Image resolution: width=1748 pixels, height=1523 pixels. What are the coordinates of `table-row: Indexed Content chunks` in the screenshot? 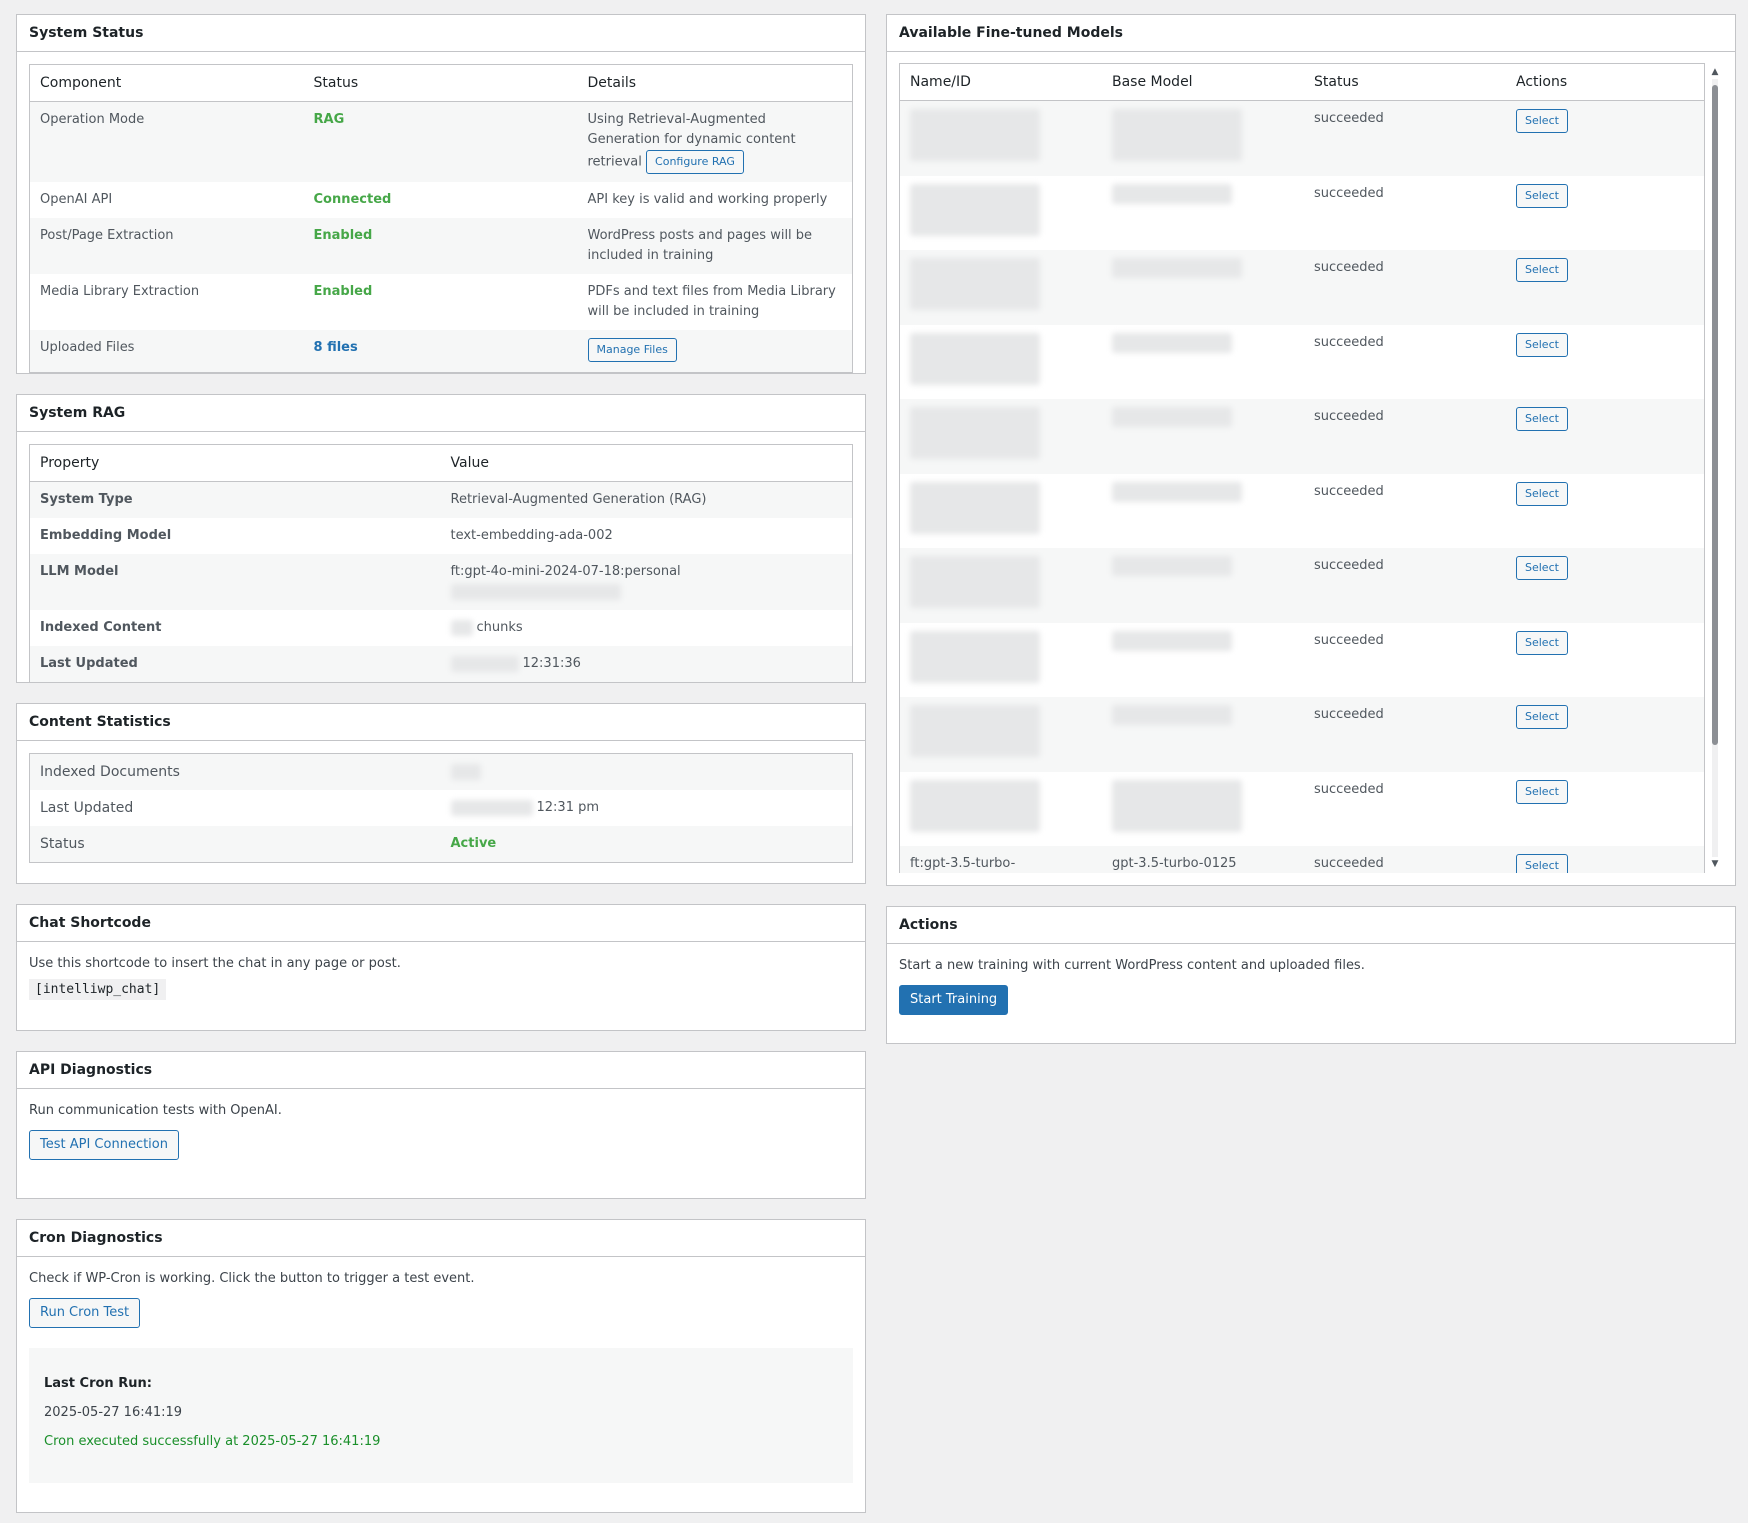 It's located at (441, 628).